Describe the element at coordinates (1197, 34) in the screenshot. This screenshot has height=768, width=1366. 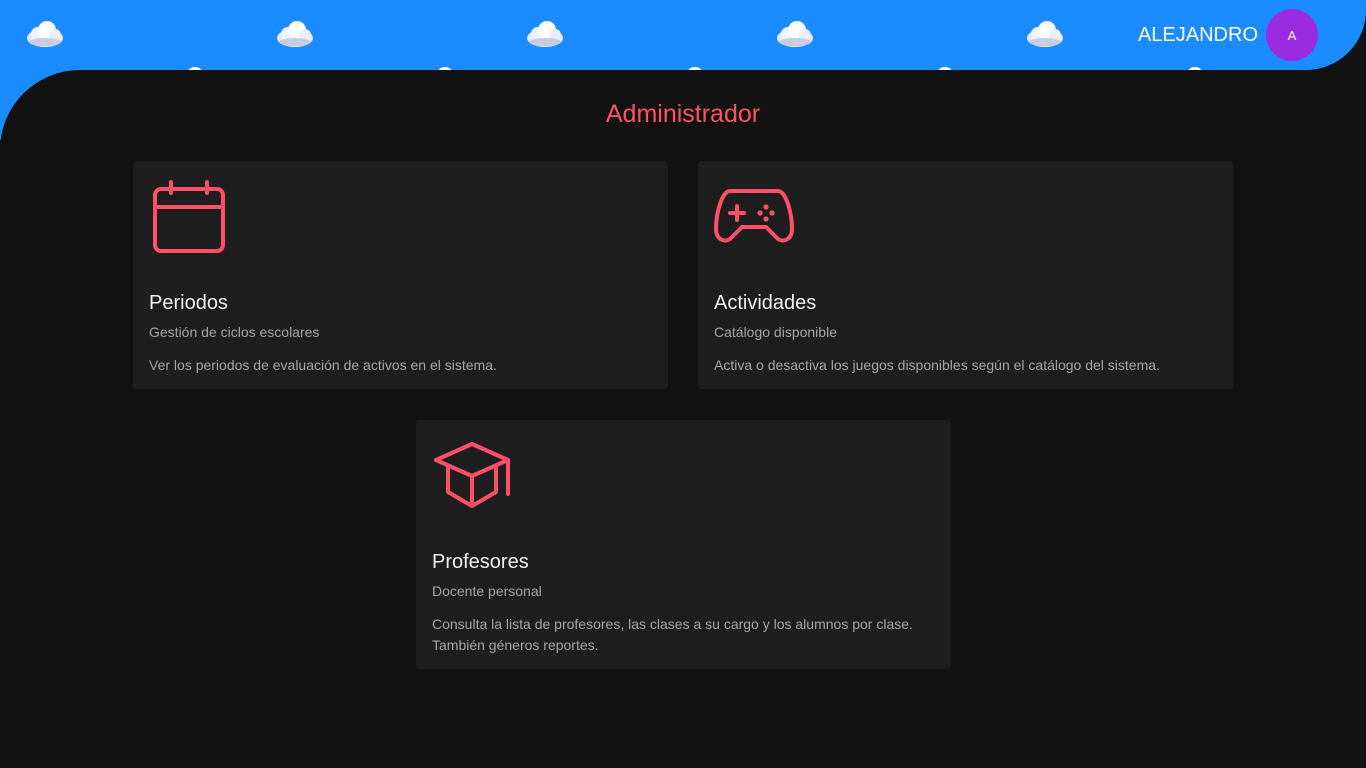
I see `user-name: ALEJANDRO` at that location.